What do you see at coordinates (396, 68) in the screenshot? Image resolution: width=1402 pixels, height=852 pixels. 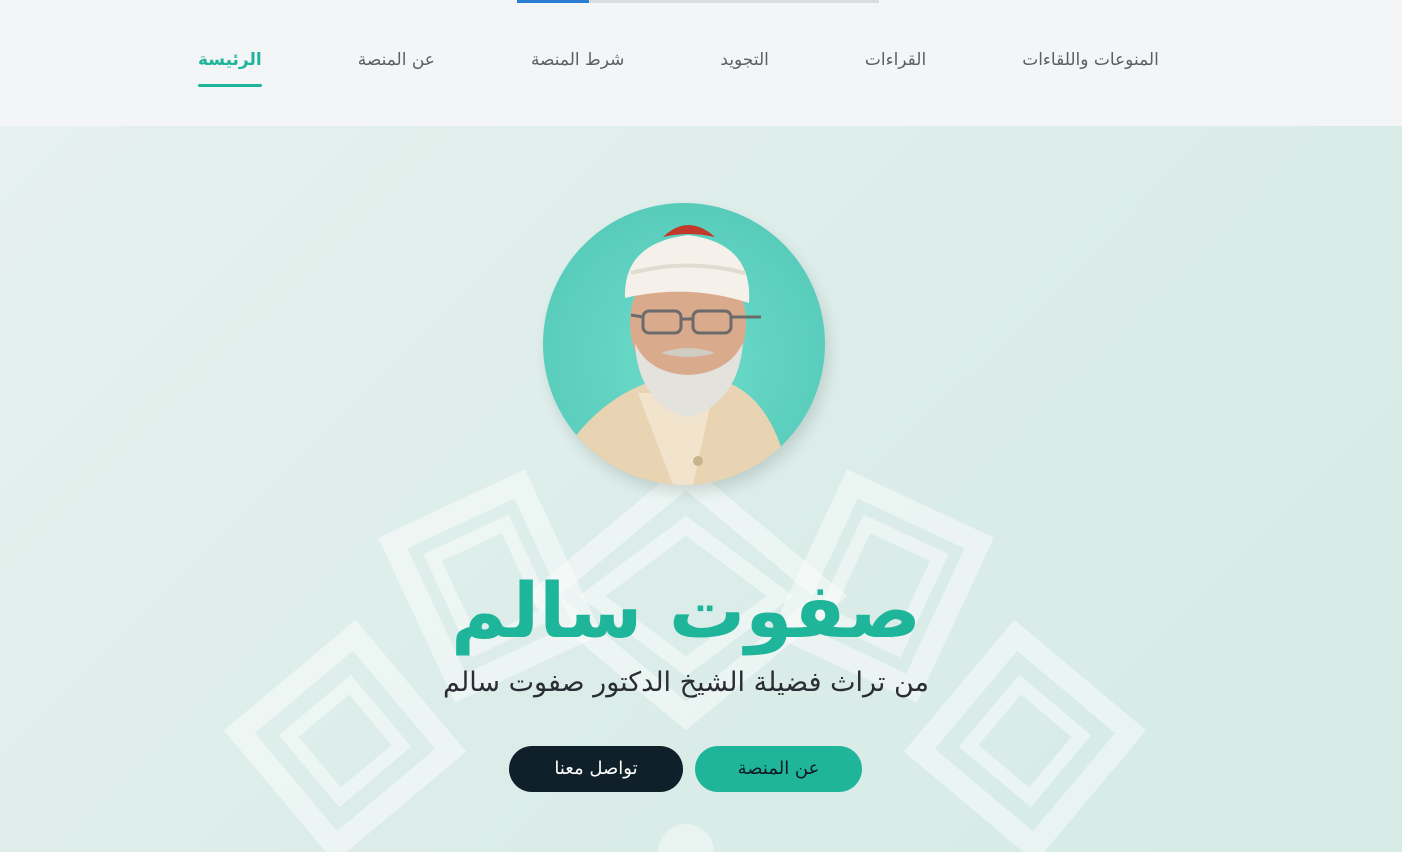 I see `nav-item-about: عن المنصة` at bounding box center [396, 68].